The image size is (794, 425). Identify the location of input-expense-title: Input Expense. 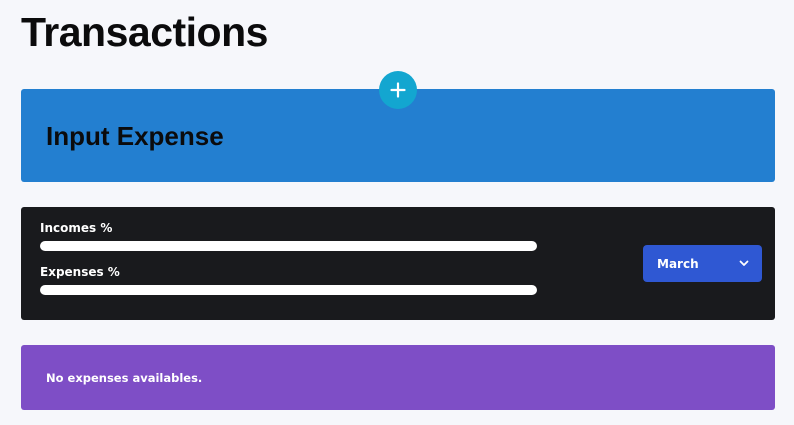
(135, 136).